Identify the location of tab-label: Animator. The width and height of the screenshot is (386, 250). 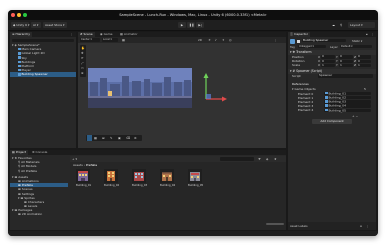
(130, 34).